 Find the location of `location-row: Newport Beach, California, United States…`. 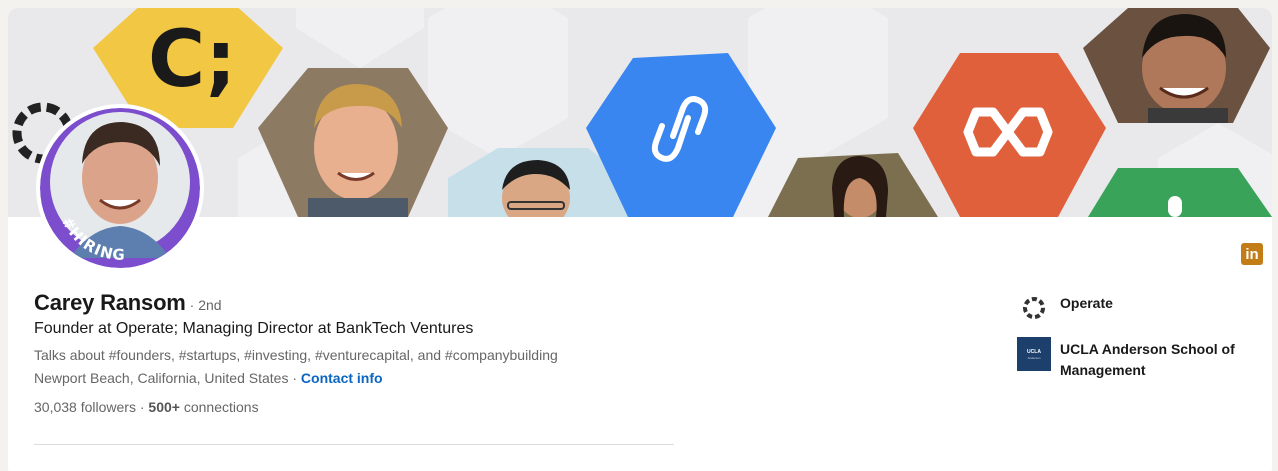

location-row: Newport Beach, California, United States… is located at coordinates (208, 378).